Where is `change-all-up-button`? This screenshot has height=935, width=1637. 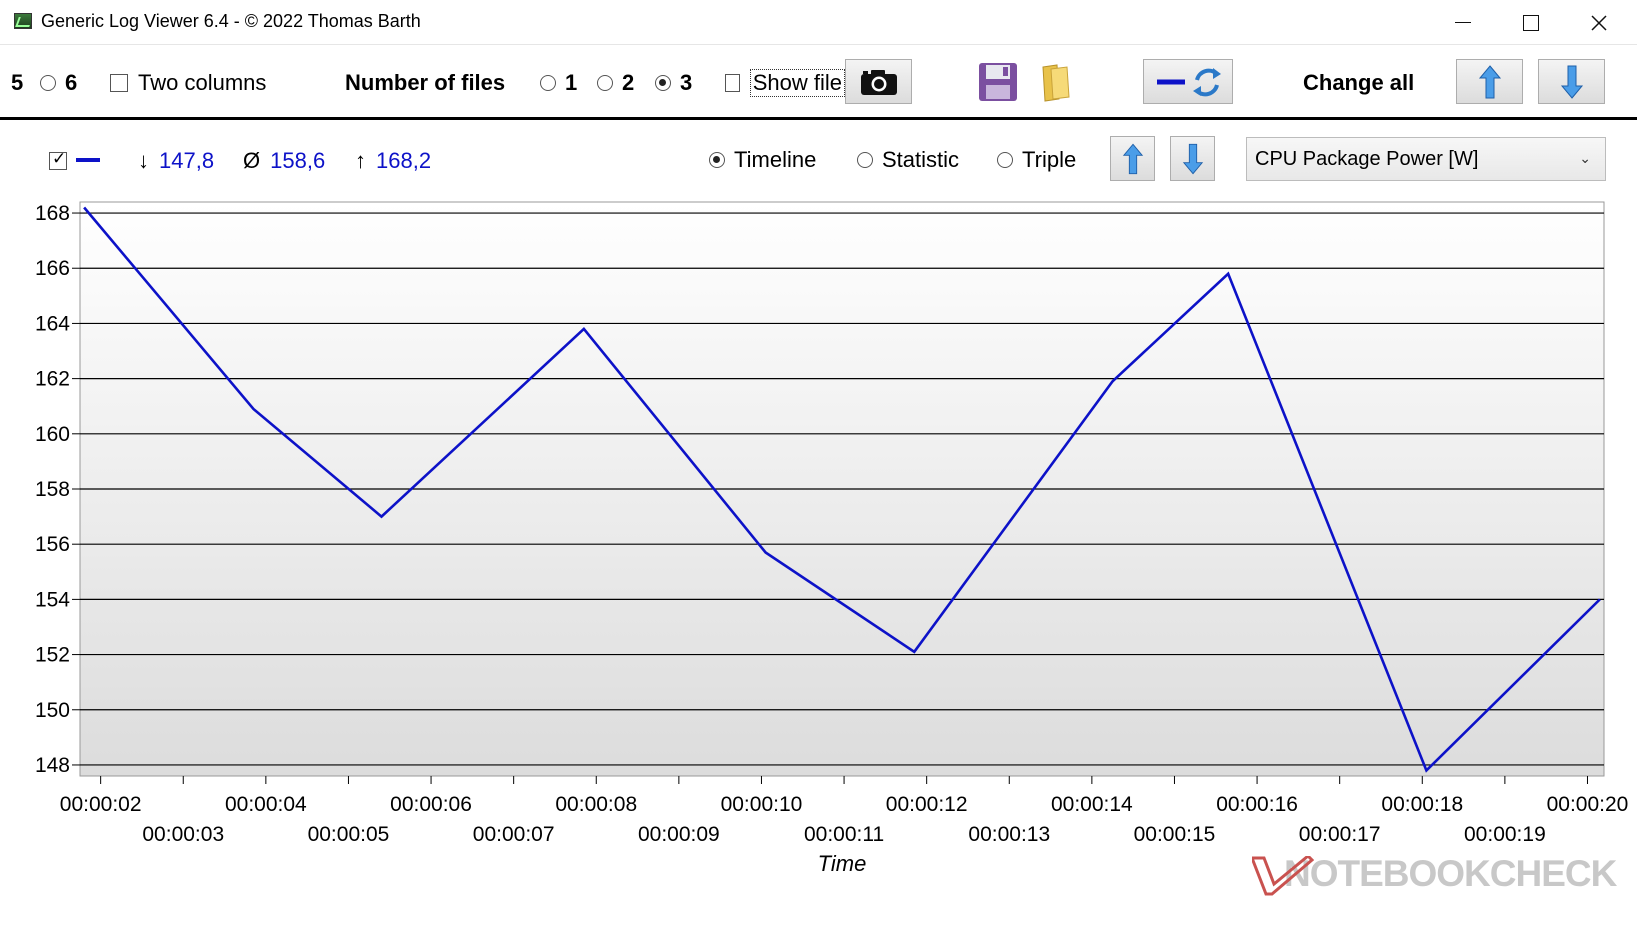
change-all-up-button is located at coordinates (1489, 81).